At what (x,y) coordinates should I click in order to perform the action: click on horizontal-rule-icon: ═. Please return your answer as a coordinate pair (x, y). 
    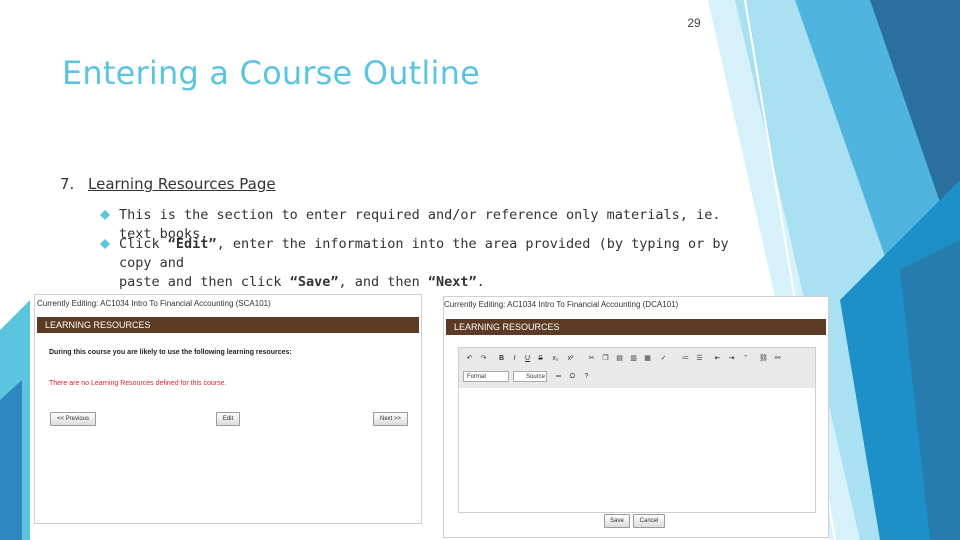
    Looking at the image, I should click on (558, 376).